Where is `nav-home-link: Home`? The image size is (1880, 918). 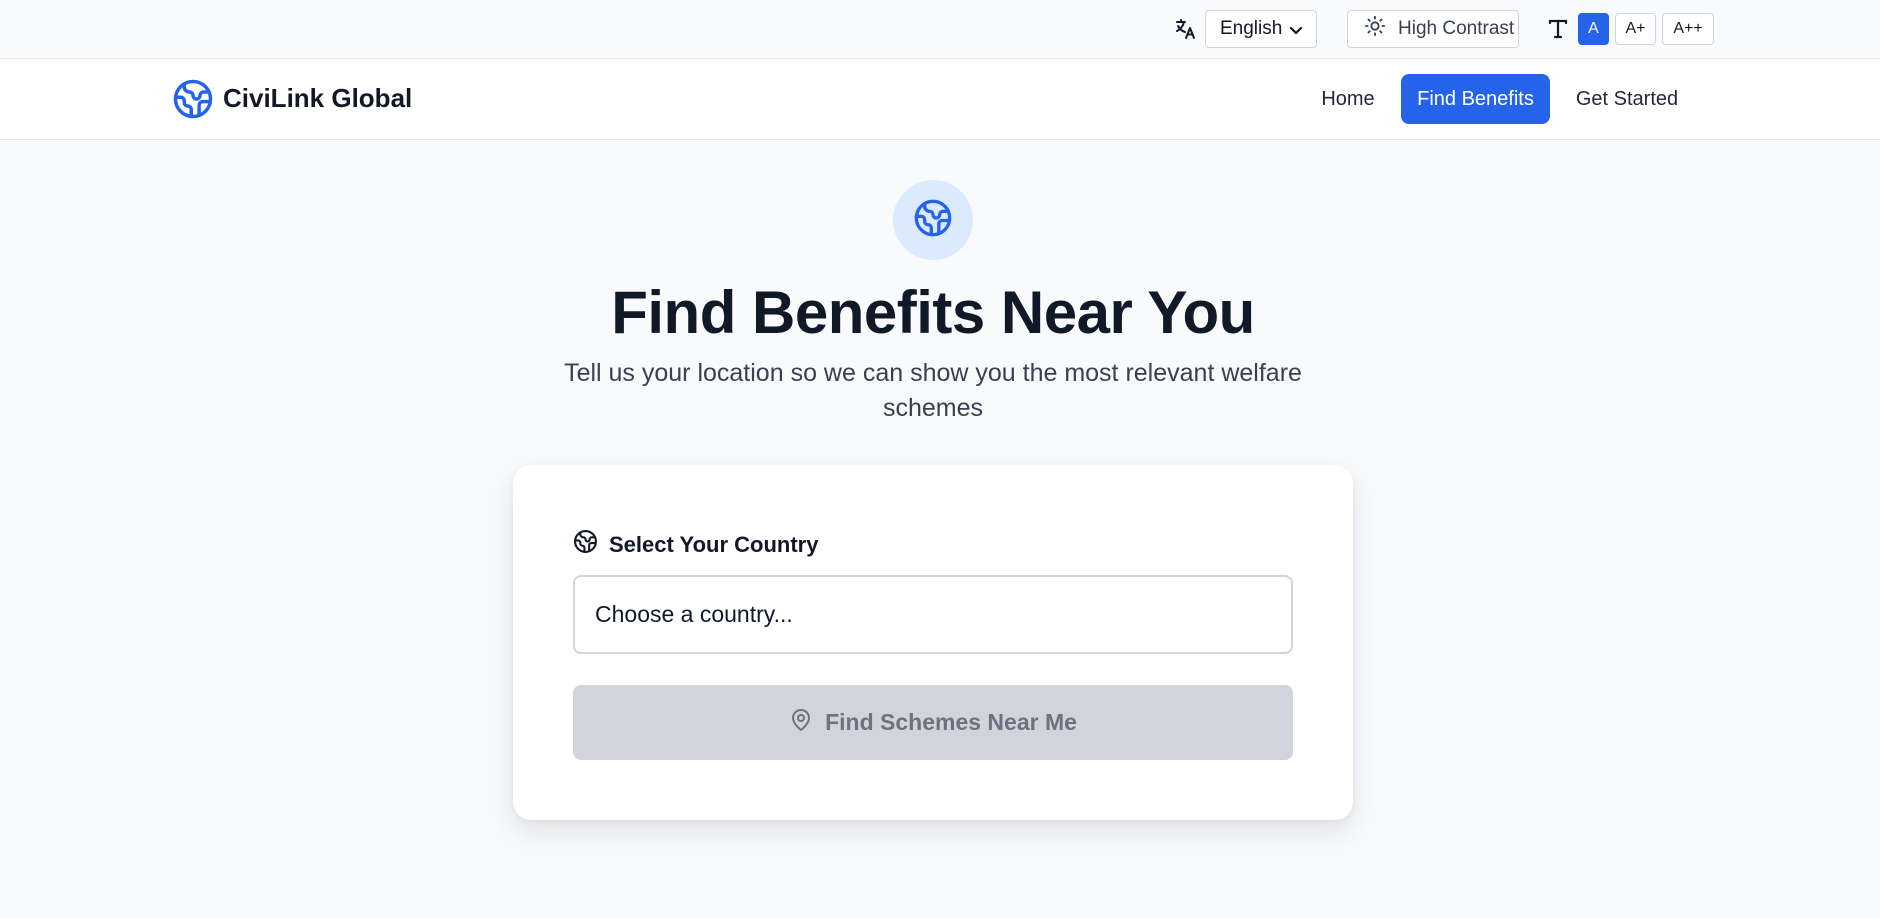
nav-home-link: Home is located at coordinates (1348, 99).